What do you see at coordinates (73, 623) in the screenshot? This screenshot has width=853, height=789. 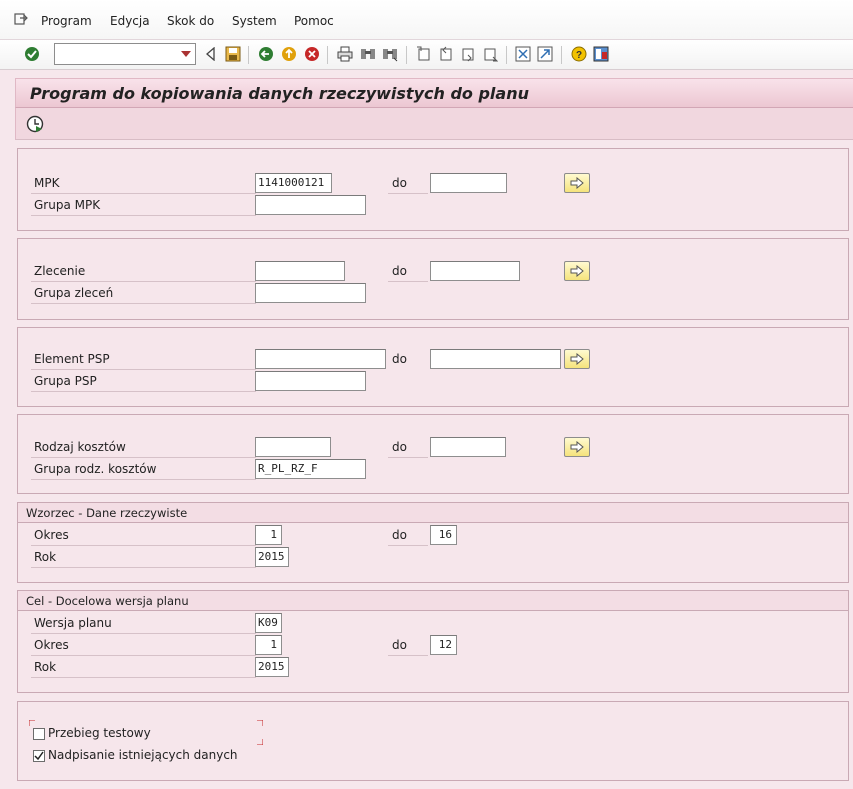 I see `wersja-planu-label: Wersja planu` at bounding box center [73, 623].